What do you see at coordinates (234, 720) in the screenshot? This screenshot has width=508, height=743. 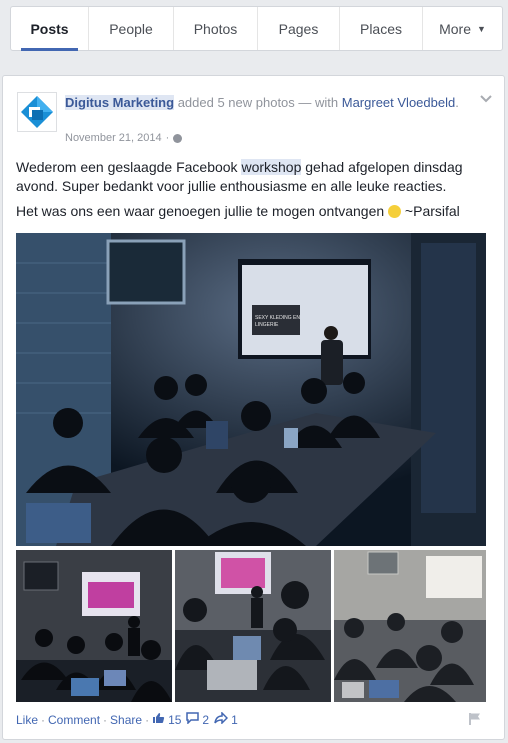 I see `share-count: 1` at bounding box center [234, 720].